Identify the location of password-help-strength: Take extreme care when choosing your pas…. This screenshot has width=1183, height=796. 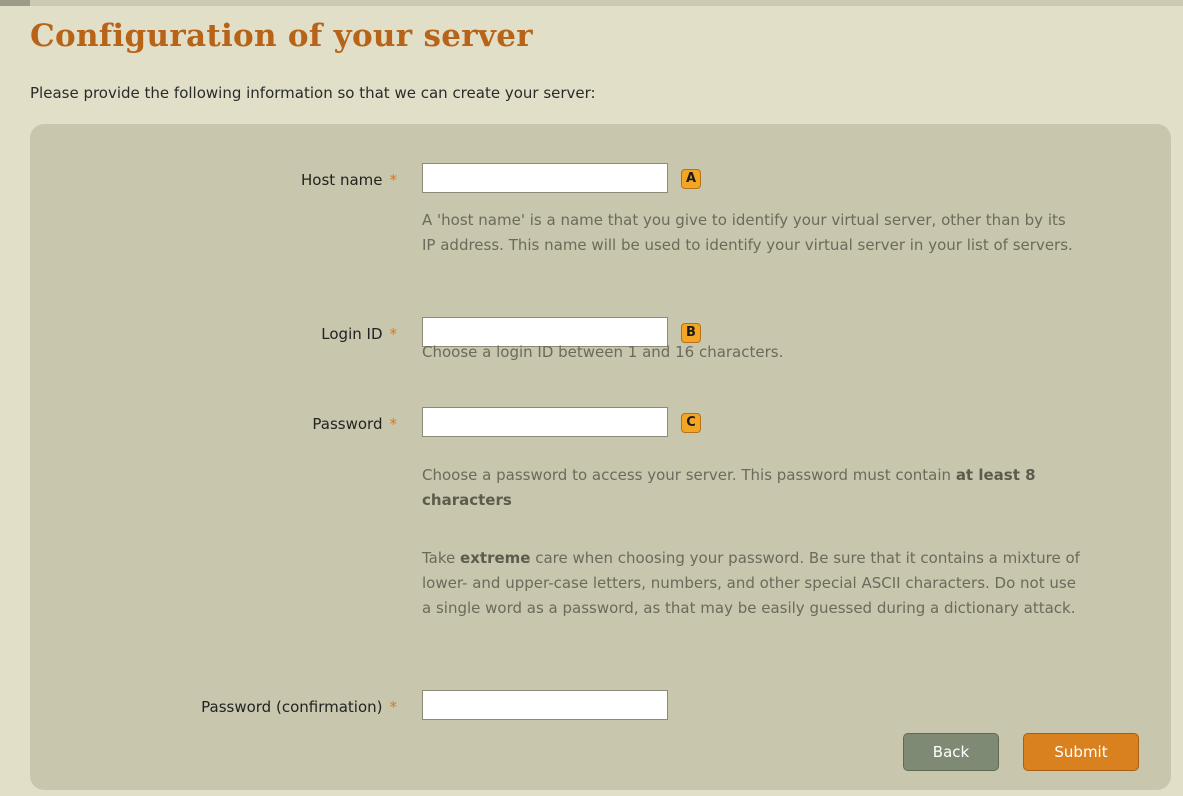
(752, 583).